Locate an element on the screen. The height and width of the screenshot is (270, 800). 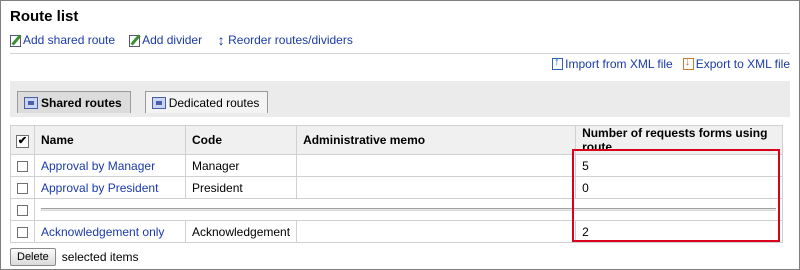
tab-dedicated-routes: Dedicated routes is located at coordinates (206, 102).